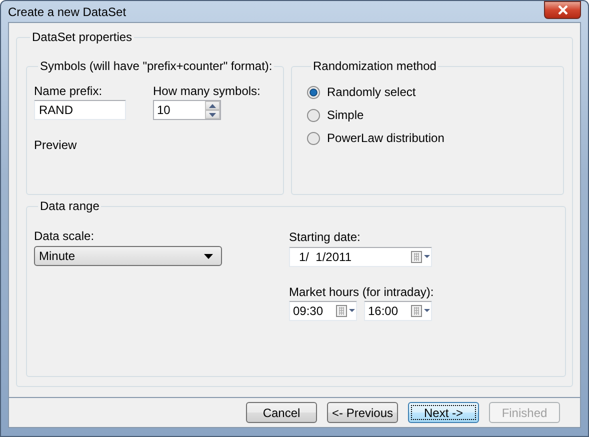 This screenshot has width=589, height=437. What do you see at coordinates (69, 91) in the screenshot?
I see `field-label: Name prefix:` at bounding box center [69, 91].